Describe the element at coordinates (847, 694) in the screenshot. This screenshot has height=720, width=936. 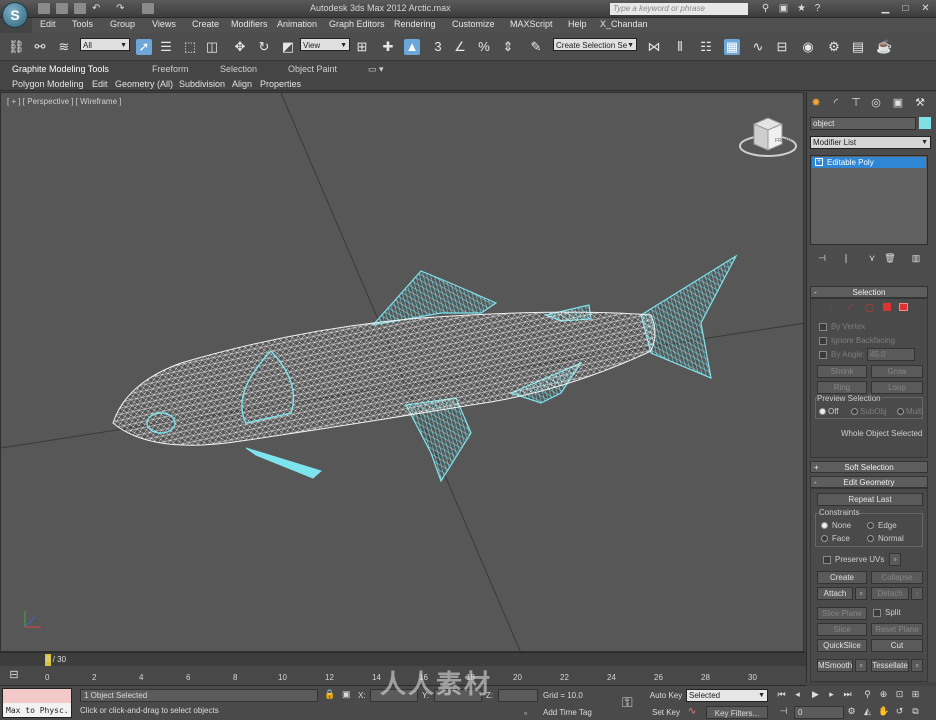
I see `go-to-end-icon: ⏭` at that location.